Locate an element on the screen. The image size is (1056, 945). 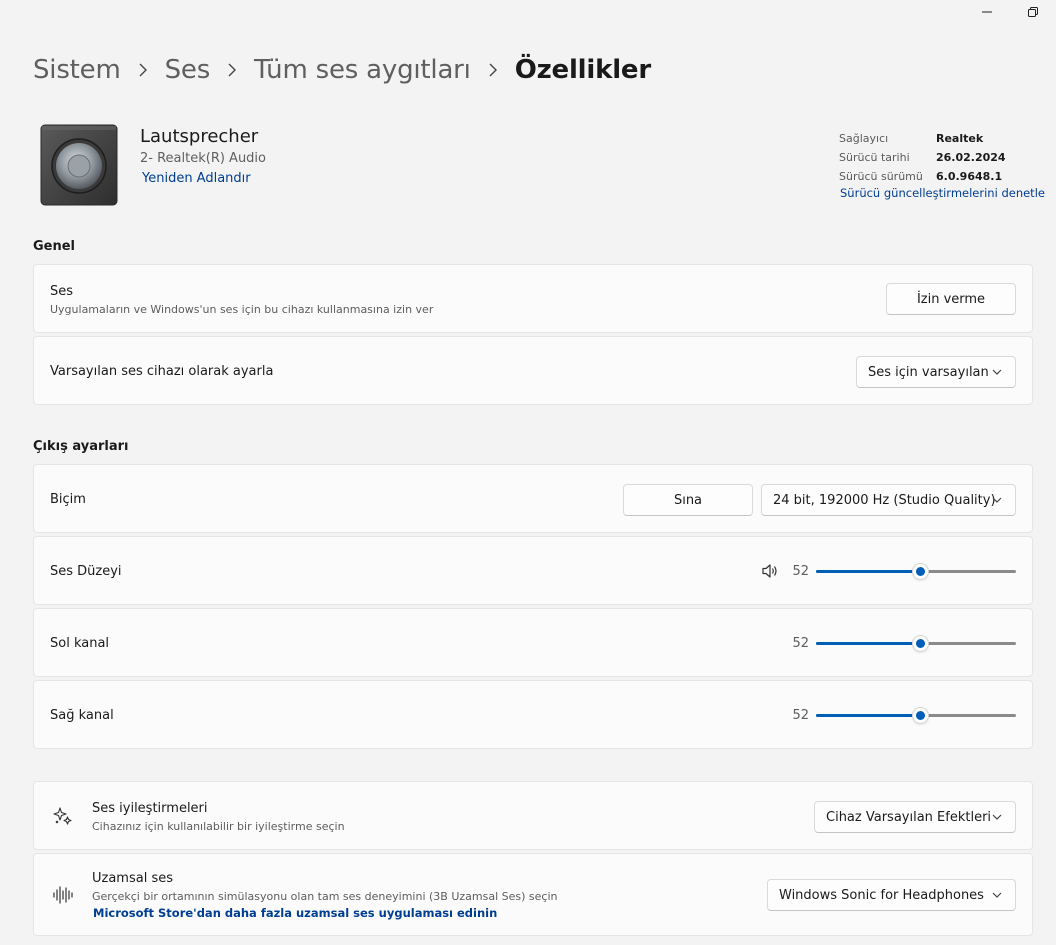
driver-info-value: 6.0.9648.1 is located at coordinates (969, 176).